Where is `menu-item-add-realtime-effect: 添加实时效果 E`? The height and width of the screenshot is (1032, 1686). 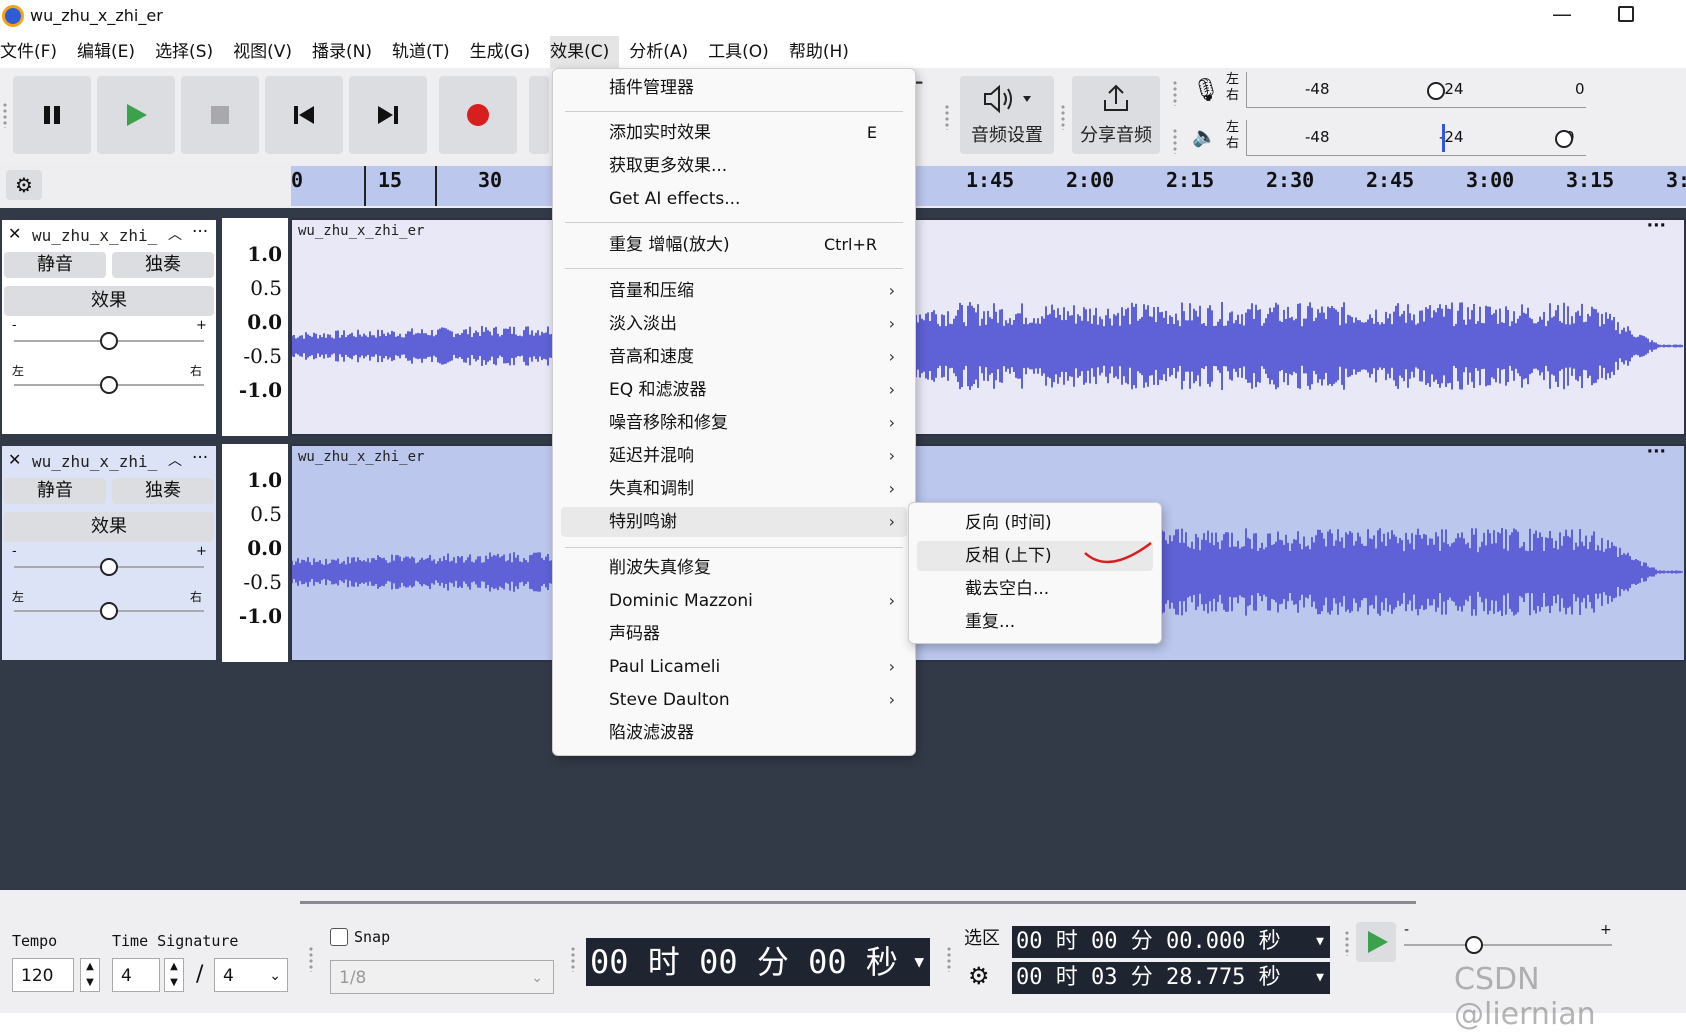 menu-item-add-realtime-effect: 添加实时效果 E is located at coordinates (734, 133).